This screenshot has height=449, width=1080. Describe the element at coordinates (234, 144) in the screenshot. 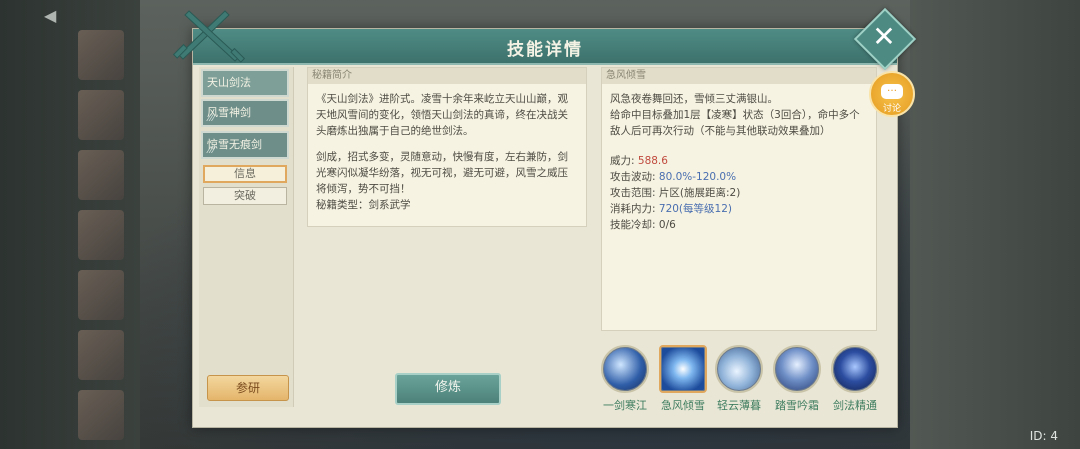

I see `tab-label: 惊雪无痕剑` at that location.